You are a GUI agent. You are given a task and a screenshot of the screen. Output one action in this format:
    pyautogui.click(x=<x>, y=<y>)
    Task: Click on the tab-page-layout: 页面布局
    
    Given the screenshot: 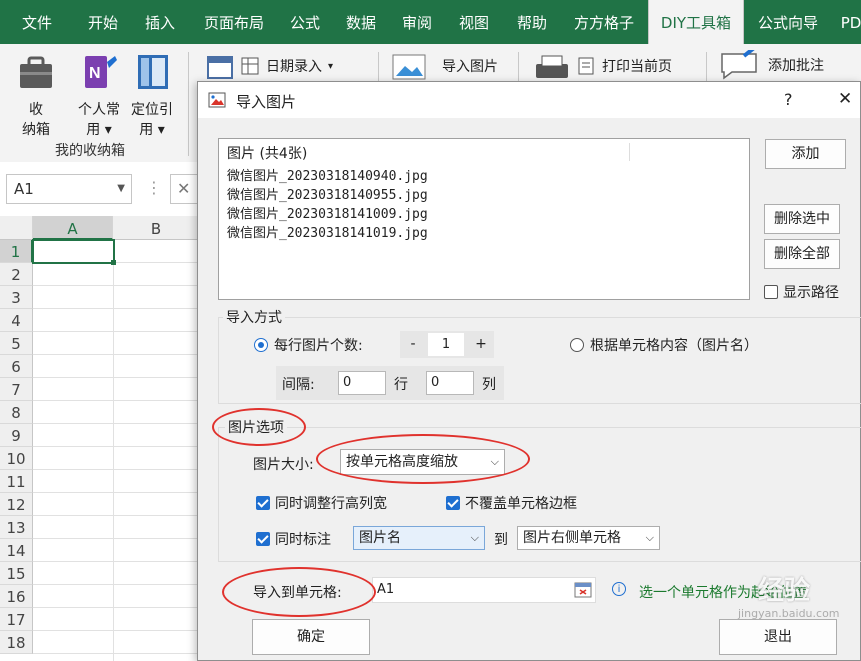 What is the action you would take?
    pyautogui.click(x=234, y=22)
    